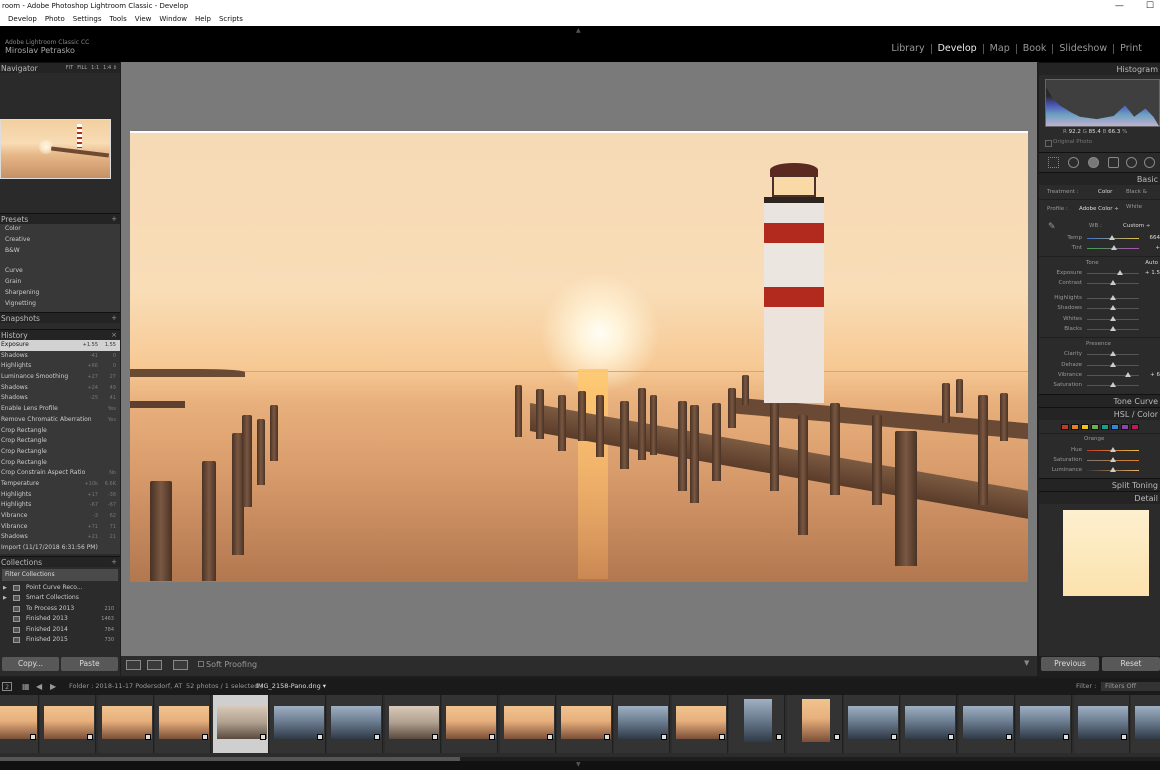 The image size is (1160, 770). Describe the element at coordinates (60, 452) in the screenshot. I see `history-item: Crop Rectangle` at that location.